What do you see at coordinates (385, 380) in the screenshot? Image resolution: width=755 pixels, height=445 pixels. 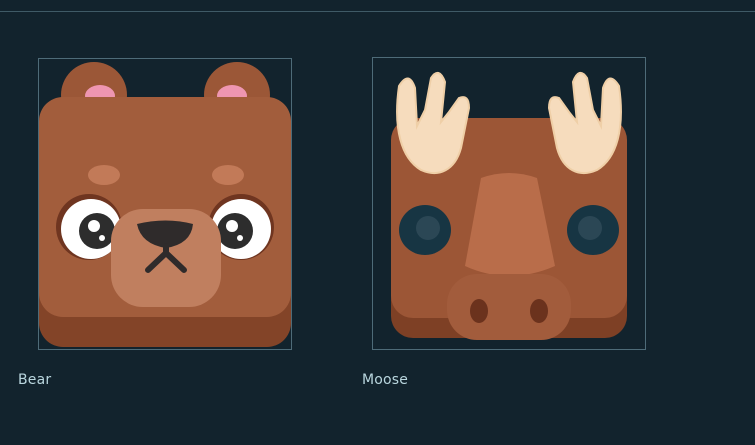 I see `tile-label-moose: Moose` at bounding box center [385, 380].